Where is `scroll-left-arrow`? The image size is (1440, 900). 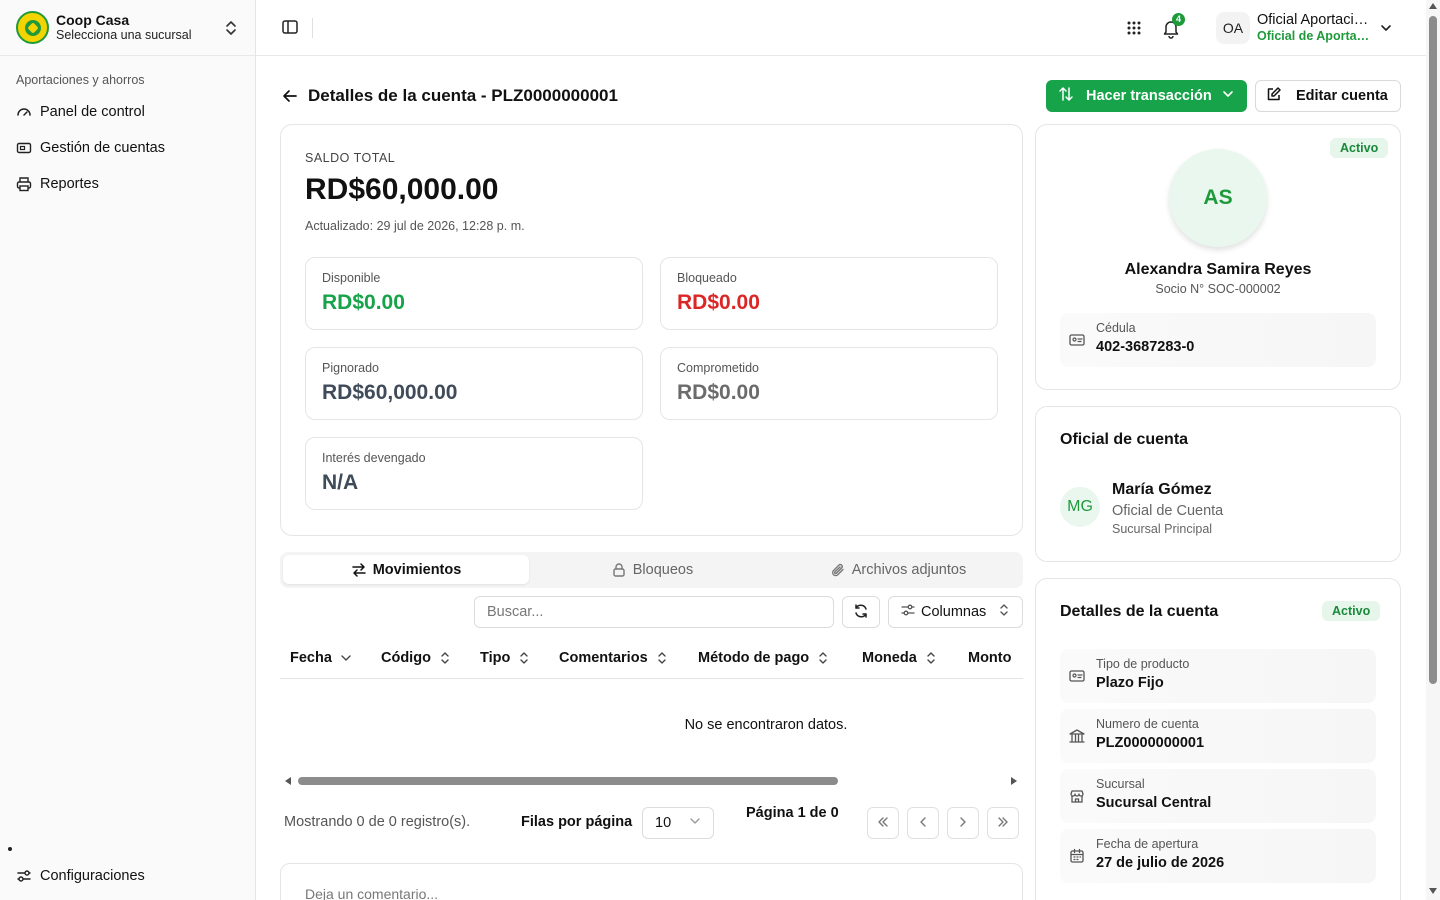
scroll-left-arrow is located at coordinates (288, 781).